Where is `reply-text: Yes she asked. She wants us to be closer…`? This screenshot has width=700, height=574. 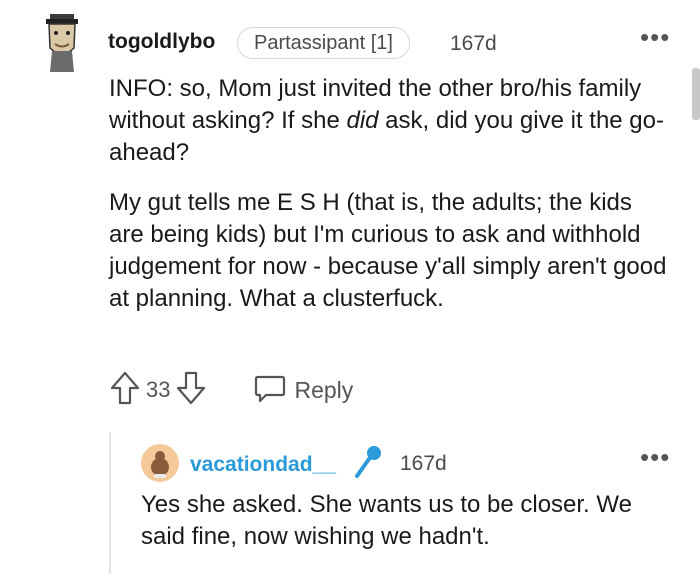 reply-text: Yes she asked. She wants us to be closer… is located at coordinates (386, 520).